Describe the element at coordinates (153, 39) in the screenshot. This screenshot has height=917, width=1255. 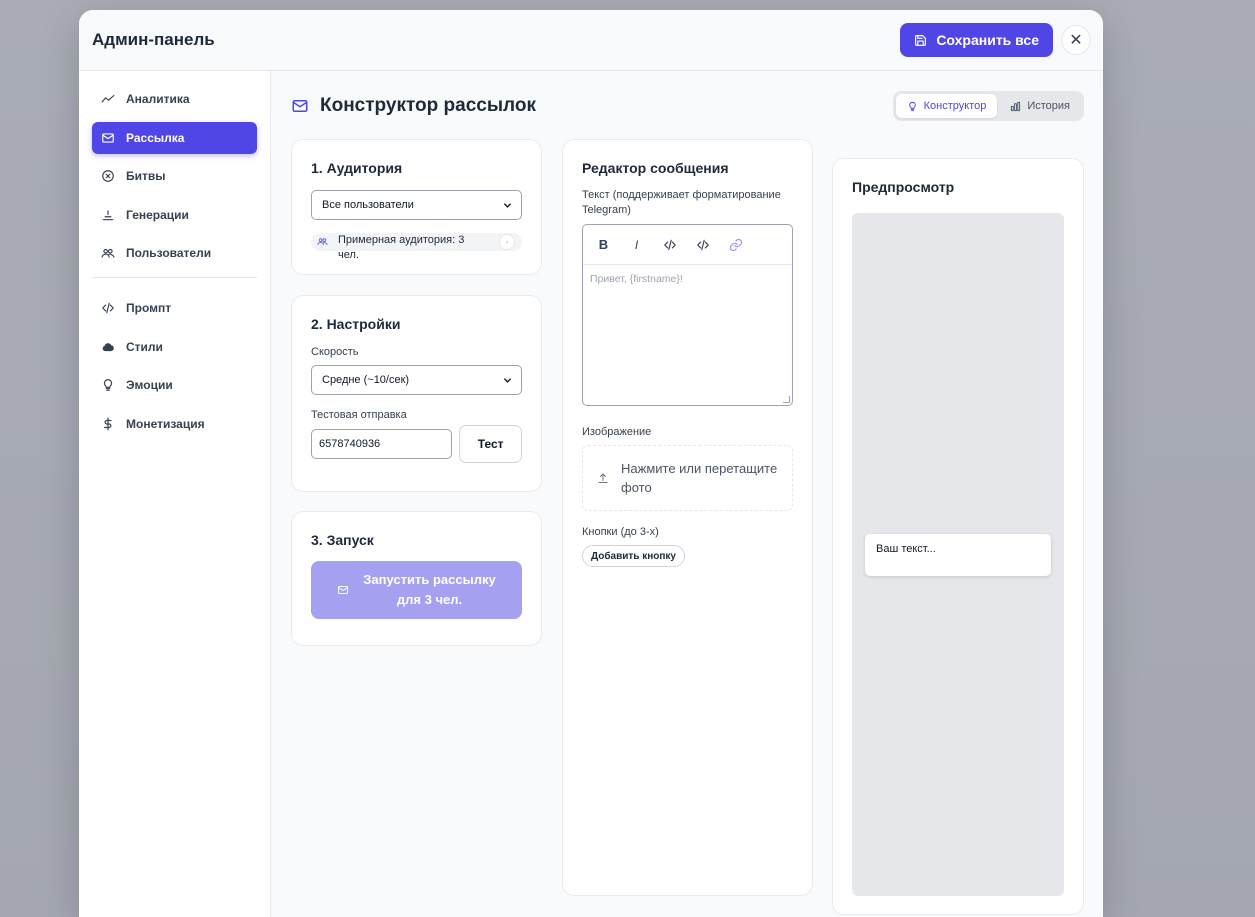
I see `modal-title: Админ-панель` at that location.